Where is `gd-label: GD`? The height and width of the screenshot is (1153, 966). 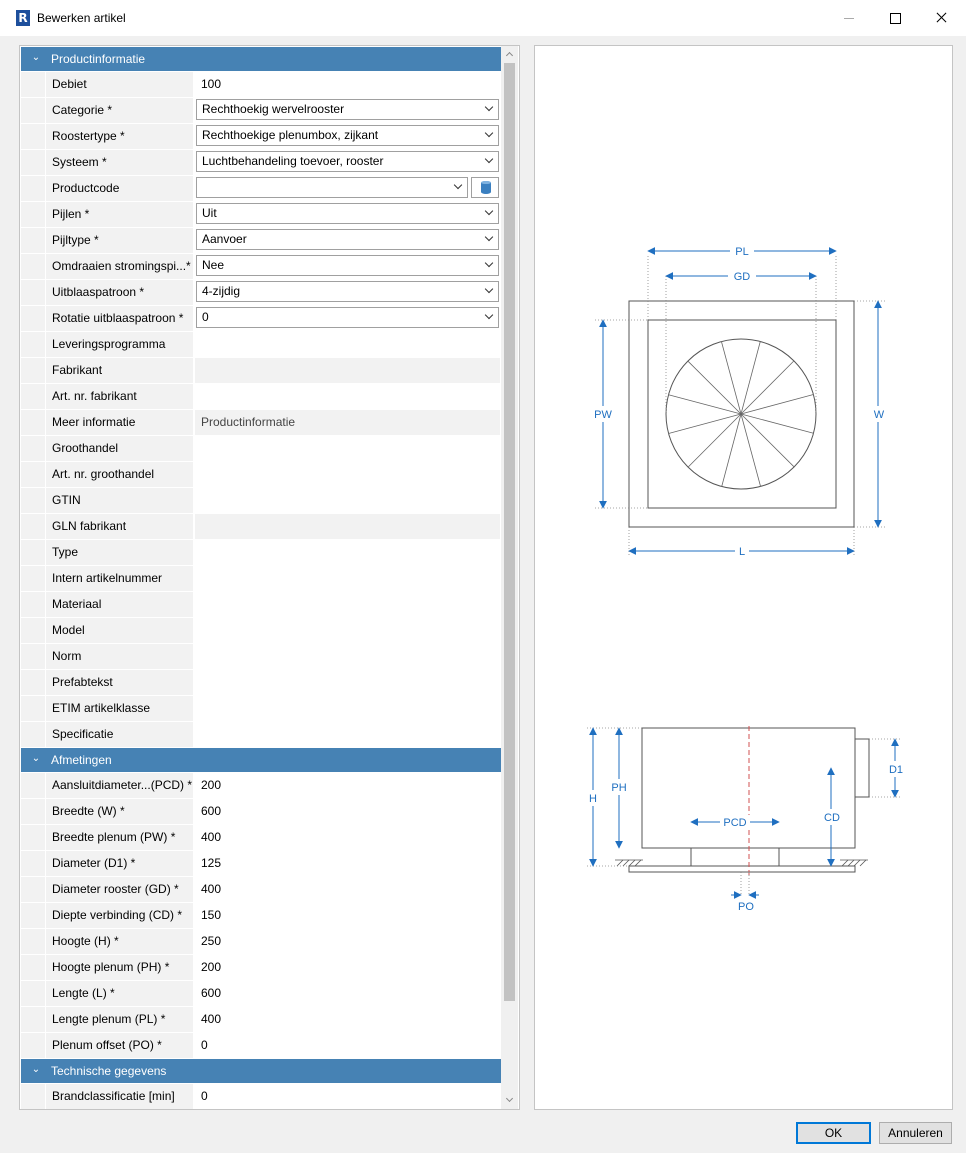
gd-label: GD is located at coordinates (742, 277).